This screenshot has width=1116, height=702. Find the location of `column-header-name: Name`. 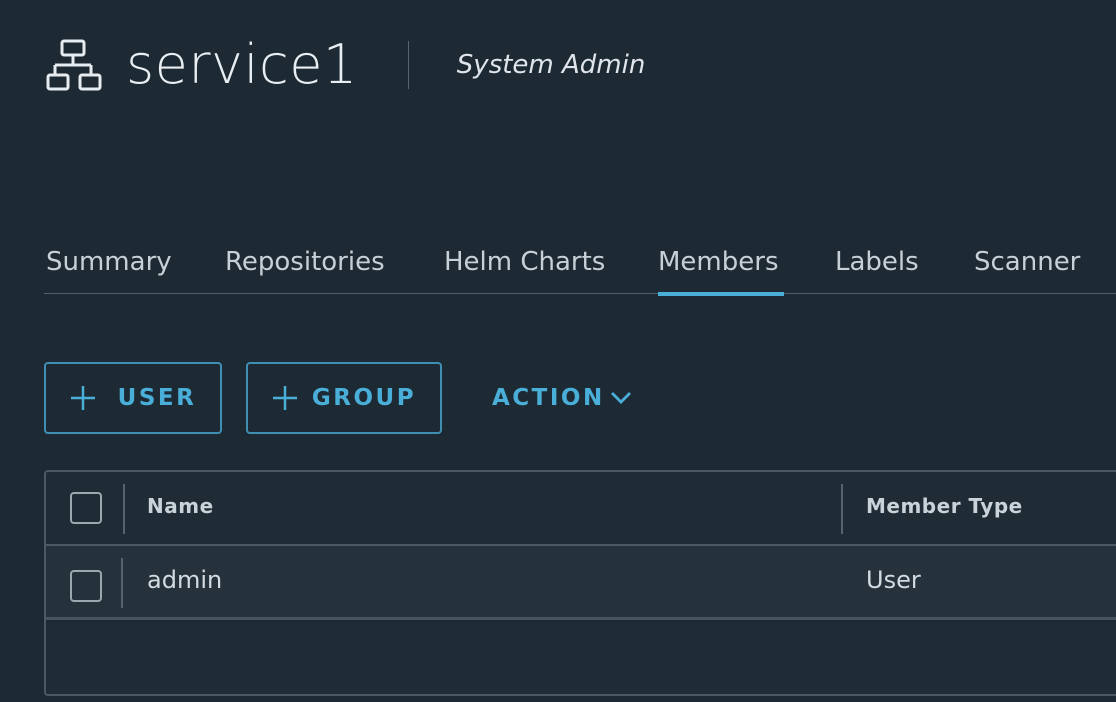

column-header-name: Name is located at coordinates (180, 506).